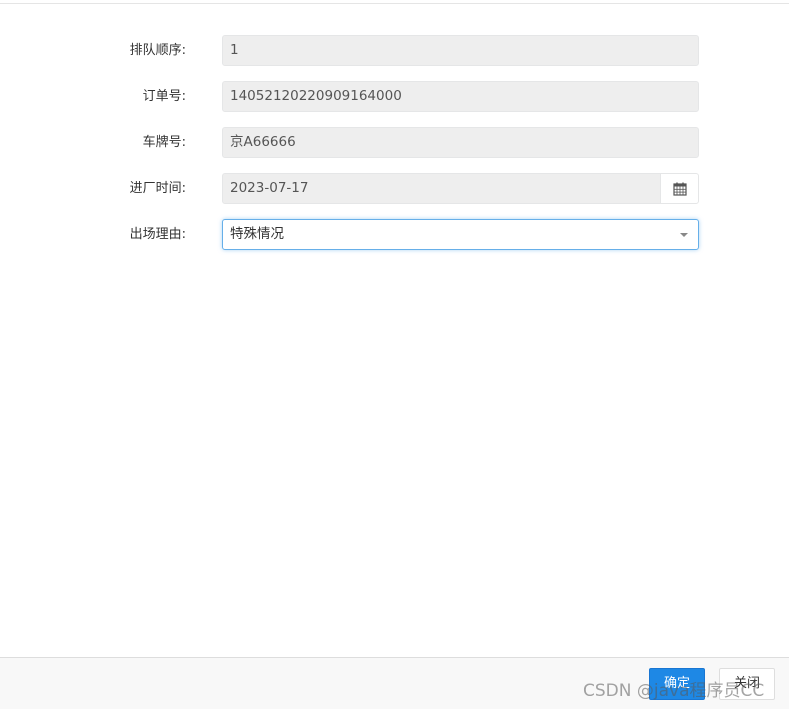  Describe the element at coordinates (157, 50) in the screenshot. I see `queue-order-label: 排队顺序:` at that location.